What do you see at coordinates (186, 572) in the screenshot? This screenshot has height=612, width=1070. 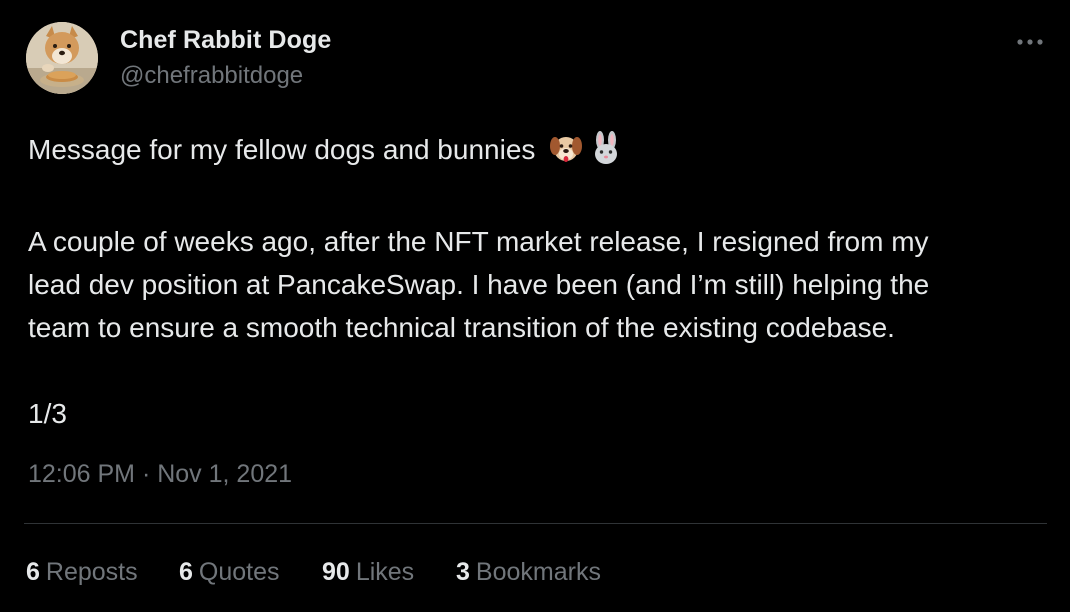 I see `quotes-count: 6` at bounding box center [186, 572].